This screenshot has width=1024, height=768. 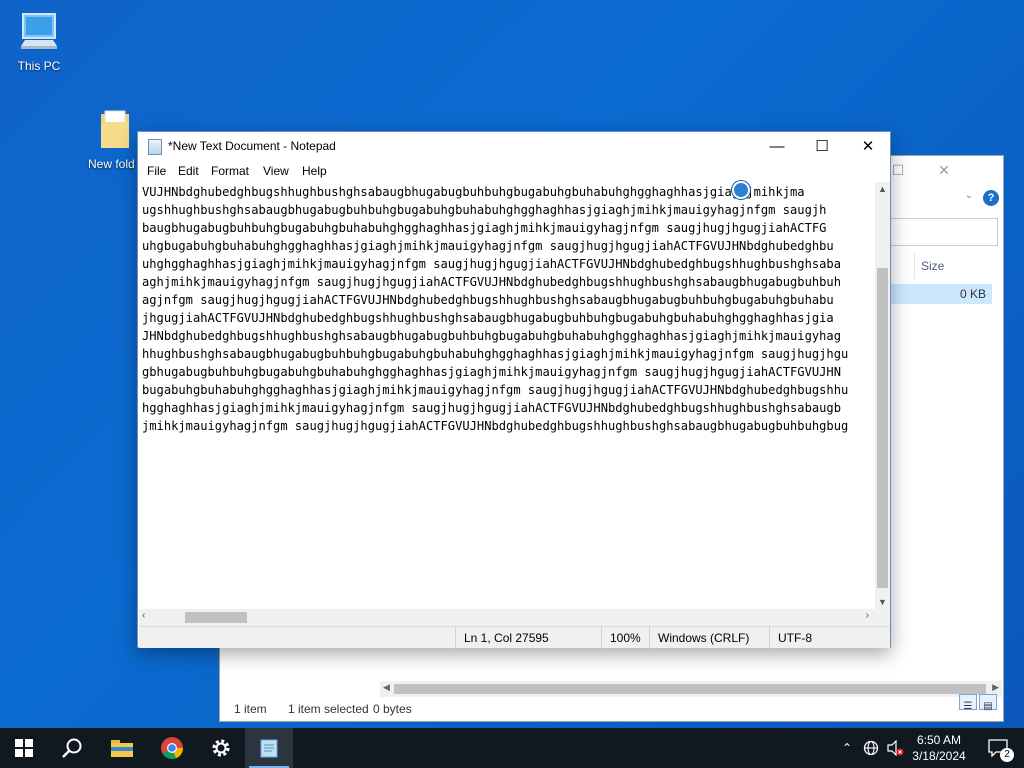 What do you see at coordinates (972, 294) in the screenshot?
I see `file-size: 0 KB` at bounding box center [972, 294].